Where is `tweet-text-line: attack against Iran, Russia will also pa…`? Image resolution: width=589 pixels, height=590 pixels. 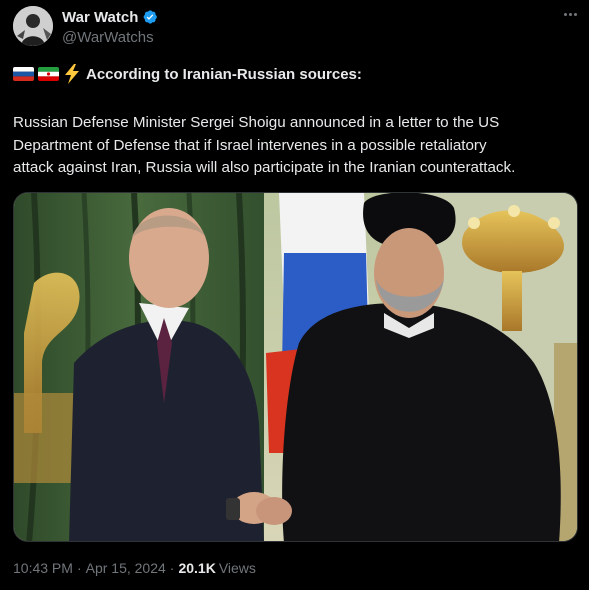 tweet-text-line: attack against Iran, Russia will also pa… is located at coordinates (264, 167).